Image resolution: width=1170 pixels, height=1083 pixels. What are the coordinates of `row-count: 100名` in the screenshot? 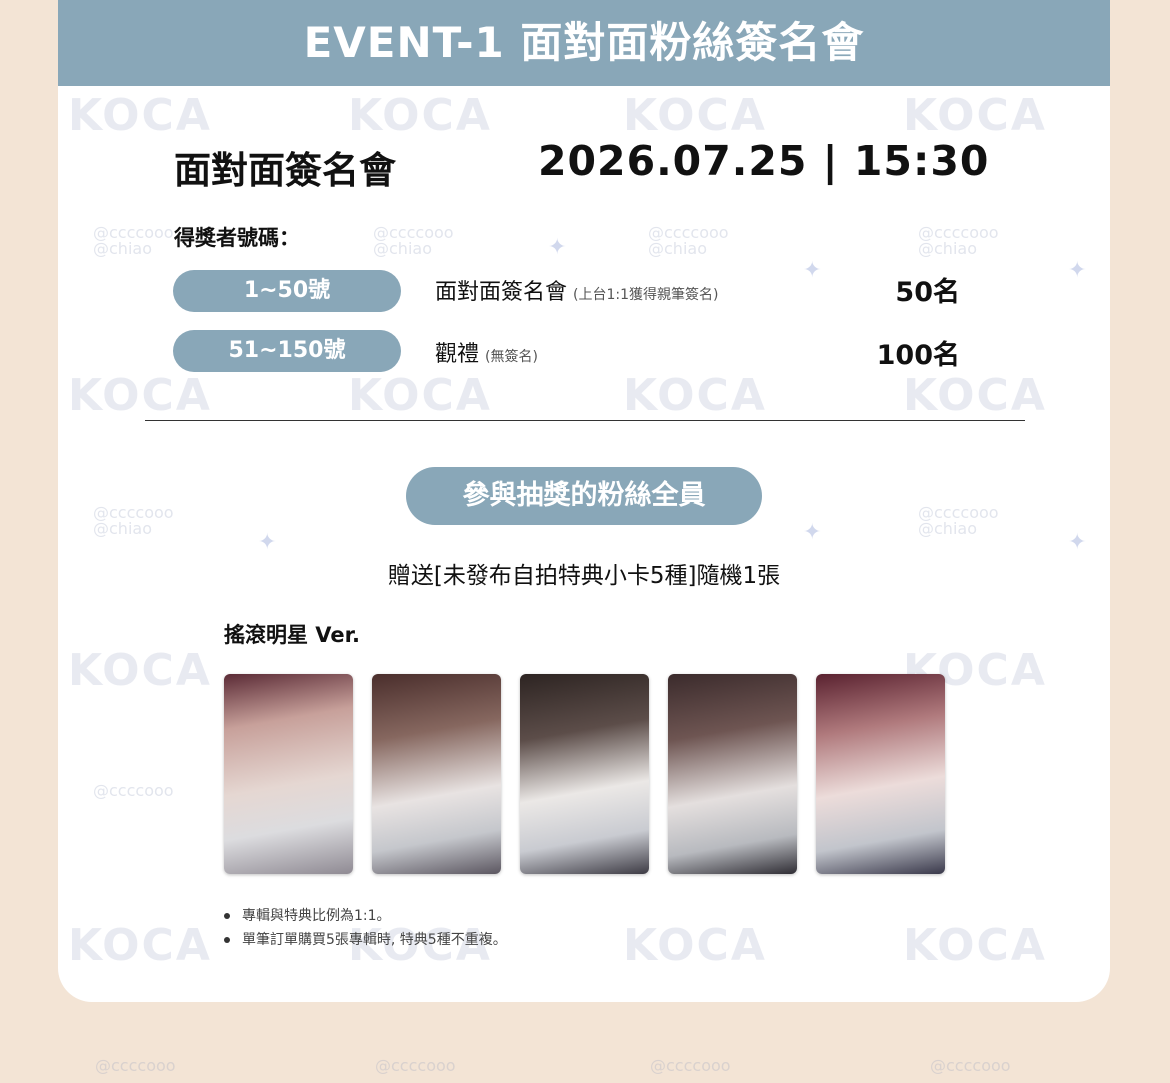 It's located at (918, 355).